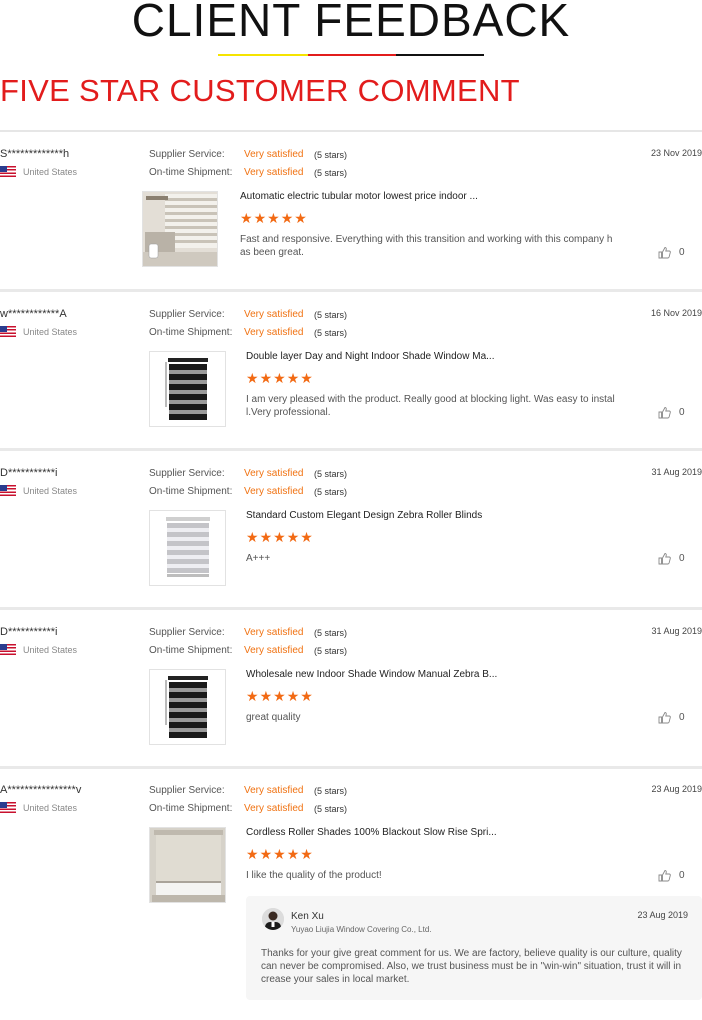 The width and height of the screenshot is (702, 1020). What do you see at coordinates (676, 153) in the screenshot?
I see `review-date: 23 Nov 2019` at bounding box center [676, 153].